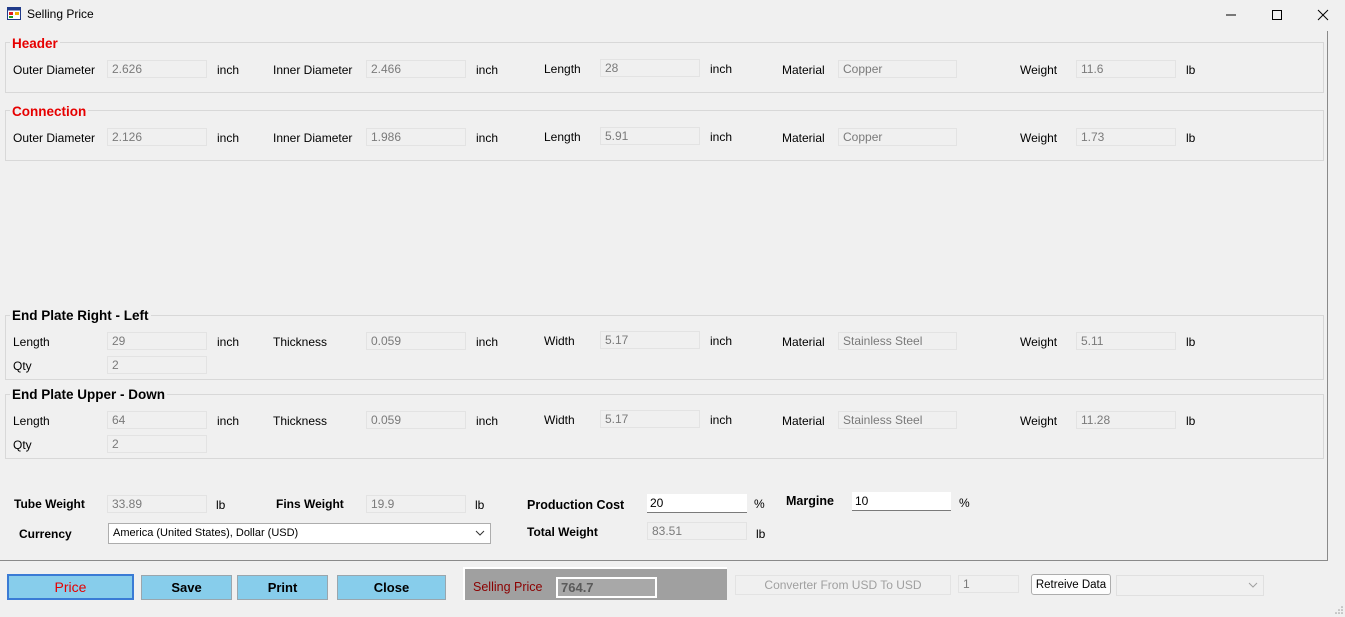  Describe the element at coordinates (897, 341) in the screenshot. I see `eprl-material-field: Stainless Steel` at that location.